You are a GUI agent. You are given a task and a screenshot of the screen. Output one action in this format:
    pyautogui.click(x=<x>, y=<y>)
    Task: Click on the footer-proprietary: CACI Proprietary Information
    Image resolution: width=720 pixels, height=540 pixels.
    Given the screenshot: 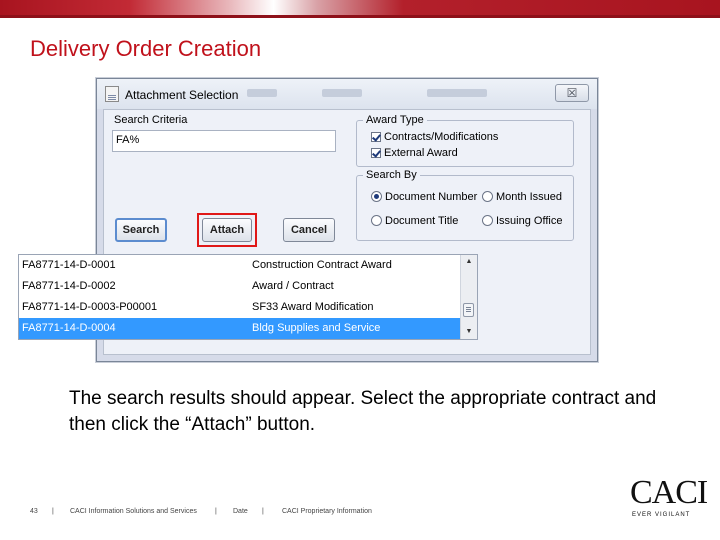 What is the action you would take?
    pyautogui.click(x=327, y=511)
    